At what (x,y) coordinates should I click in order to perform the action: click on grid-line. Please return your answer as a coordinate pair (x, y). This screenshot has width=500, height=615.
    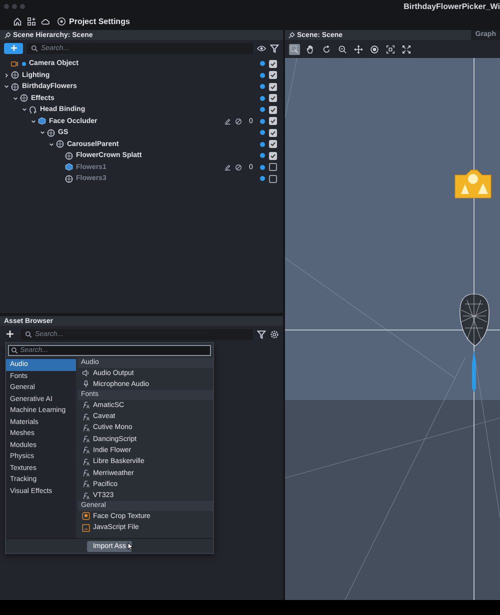
    Looking at the image, I should click on (291, 88).